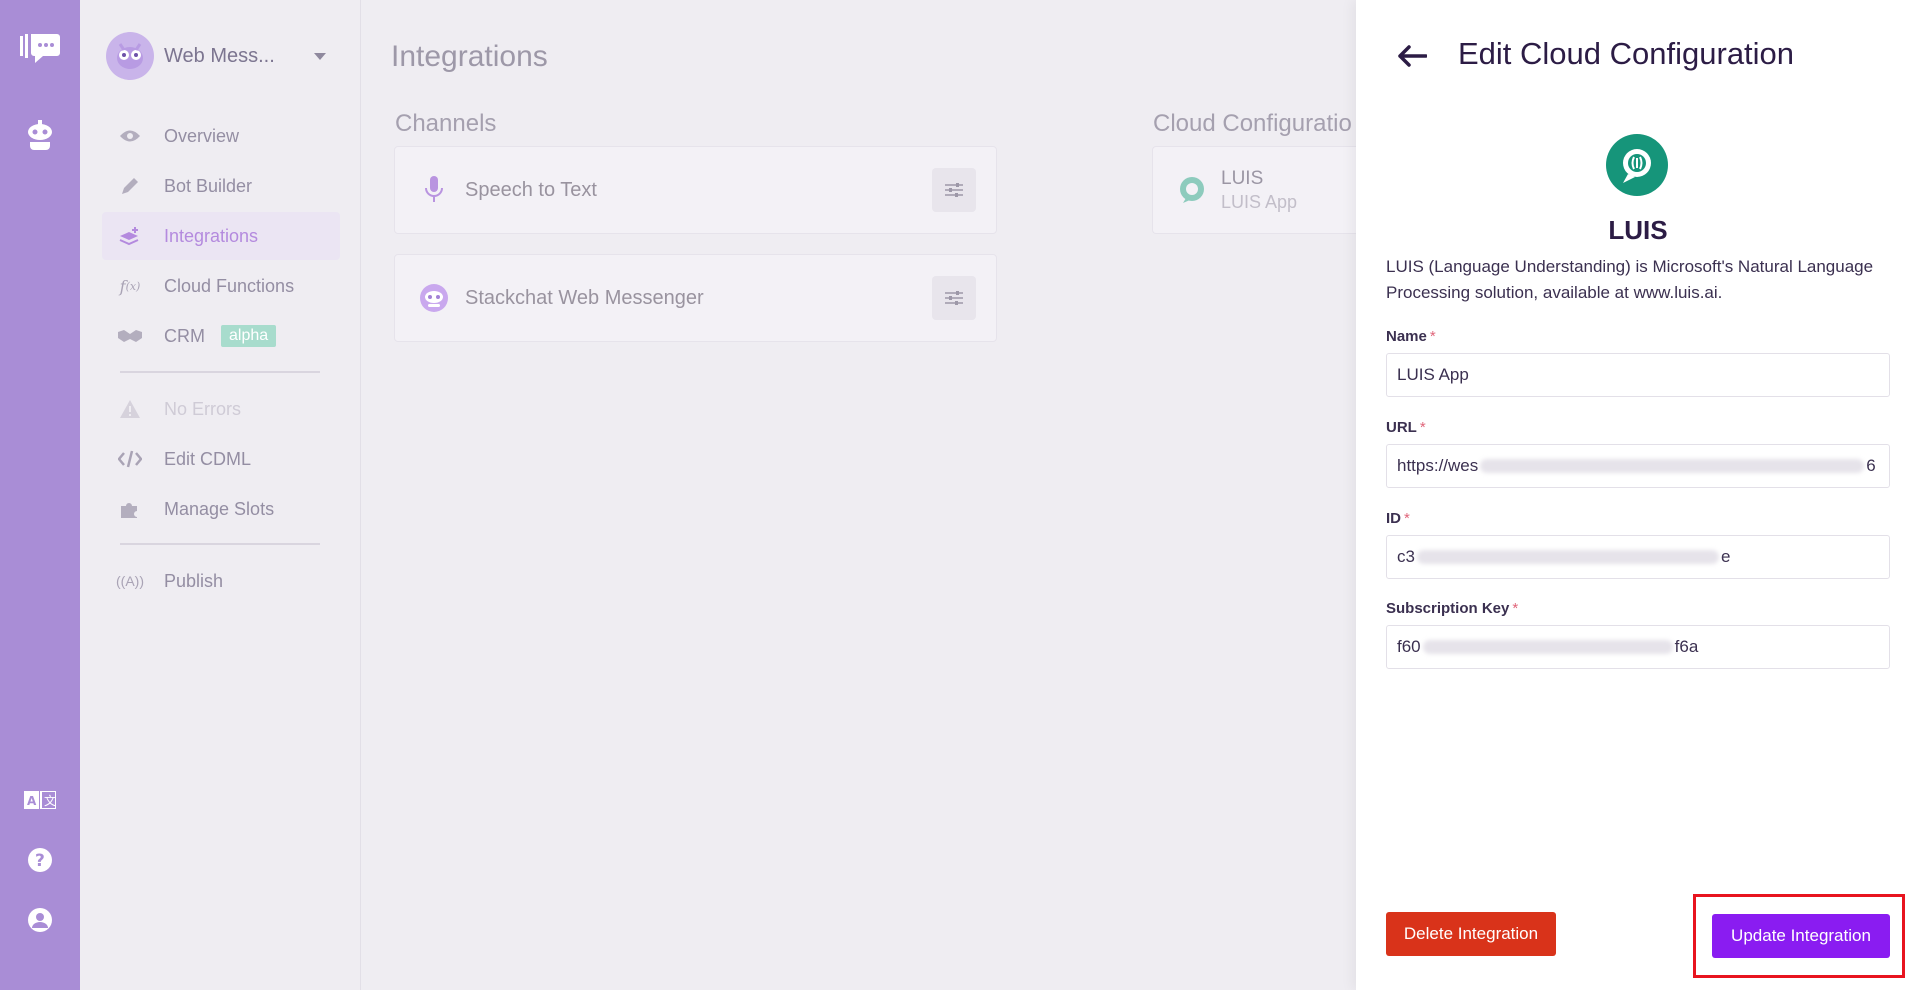 This screenshot has height=990, width=1920. I want to click on id-label: ID *, so click(1398, 518).